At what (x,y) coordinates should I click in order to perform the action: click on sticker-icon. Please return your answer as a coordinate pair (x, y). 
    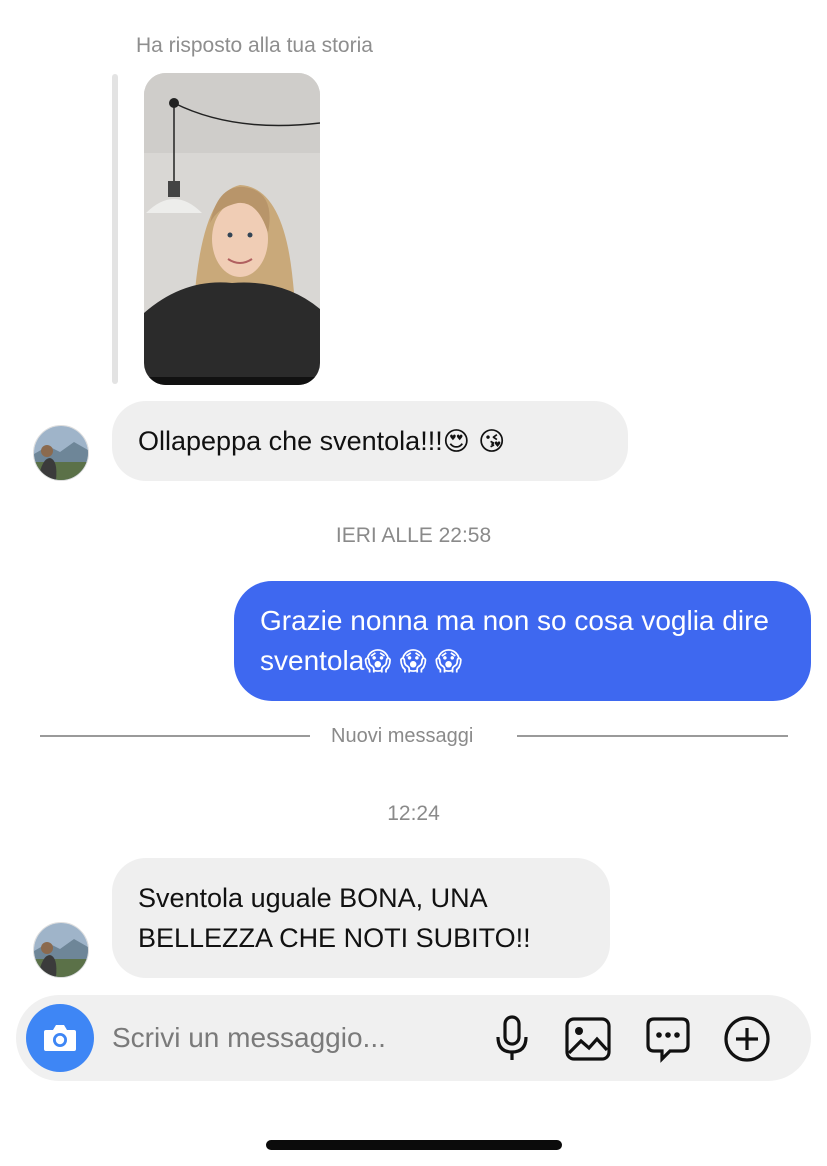
    Looking at the image, I should click on (668, 1040).